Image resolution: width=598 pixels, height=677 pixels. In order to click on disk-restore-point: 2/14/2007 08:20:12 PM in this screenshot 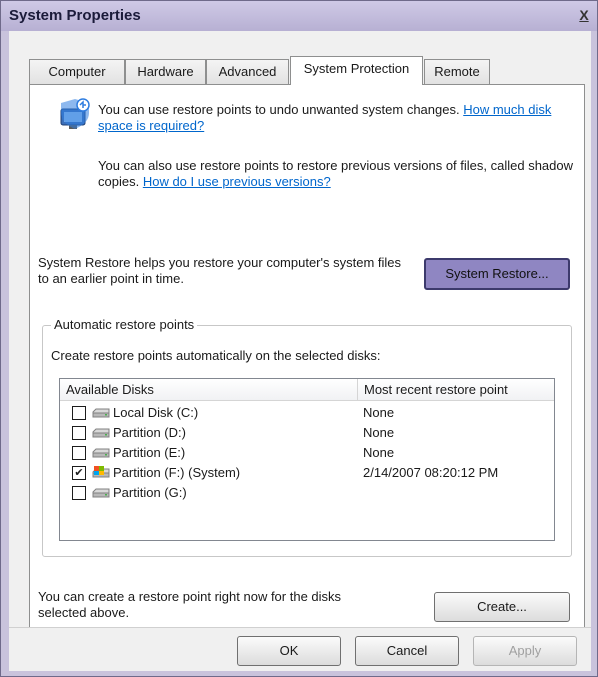, I will do `click(431, 472)`.